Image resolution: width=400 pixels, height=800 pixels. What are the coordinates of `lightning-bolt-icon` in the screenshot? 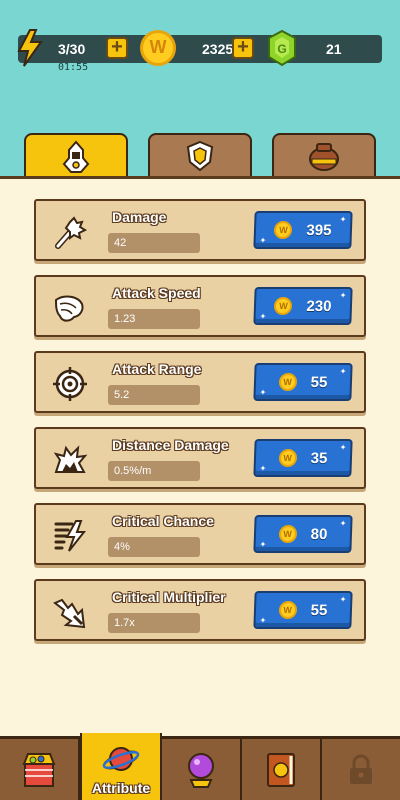 It's located at (30, 48).